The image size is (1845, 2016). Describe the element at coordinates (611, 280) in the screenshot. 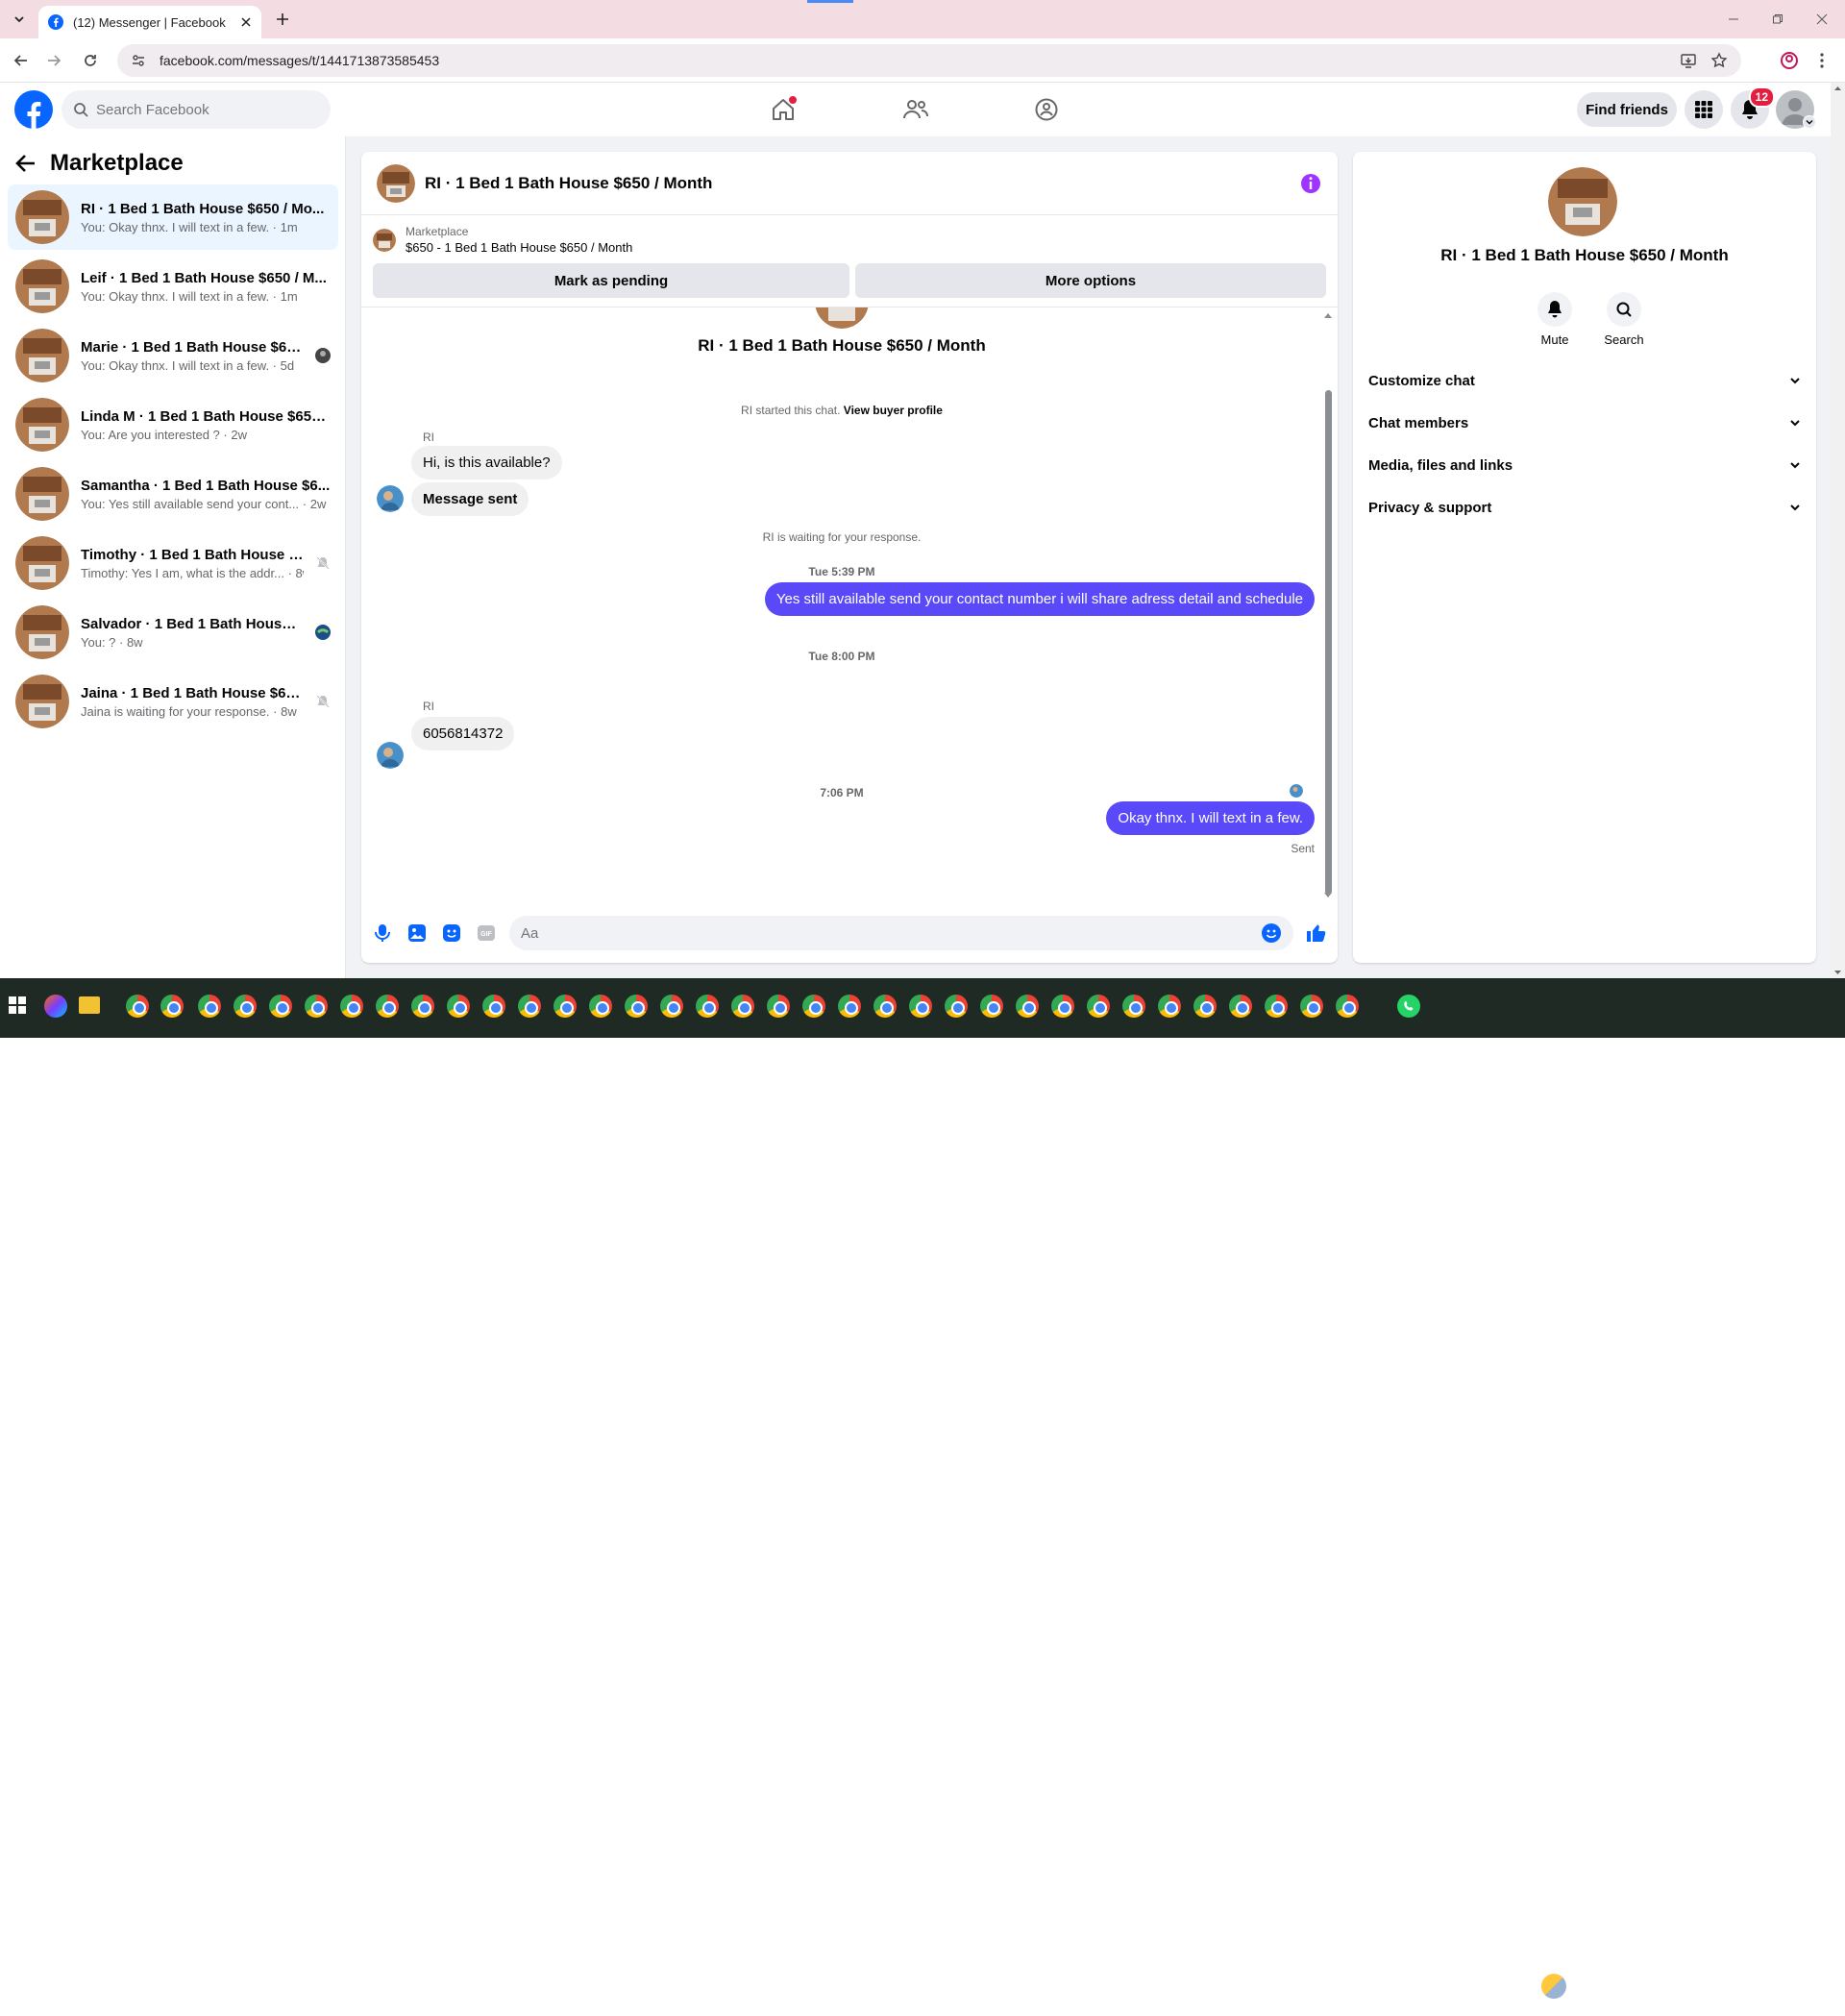

I see `mark-as-pending-button: Mark as pending` at that location.